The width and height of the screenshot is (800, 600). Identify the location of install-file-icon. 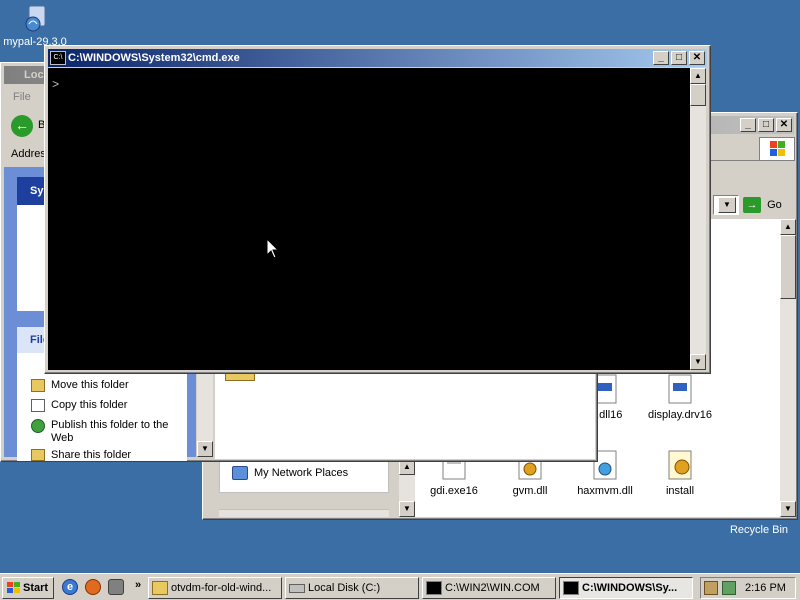
(680, 465).